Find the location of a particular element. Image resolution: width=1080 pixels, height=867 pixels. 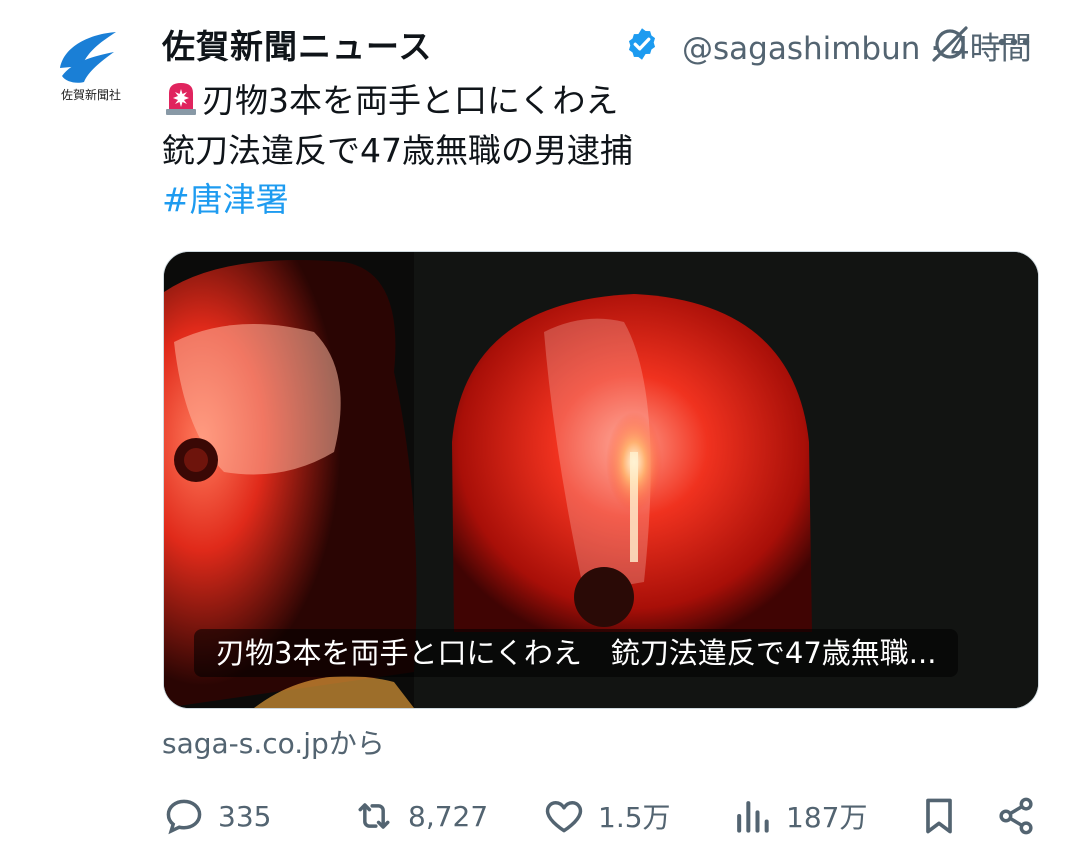

repost-button: 8,727 is located at coordinates (420, 816).